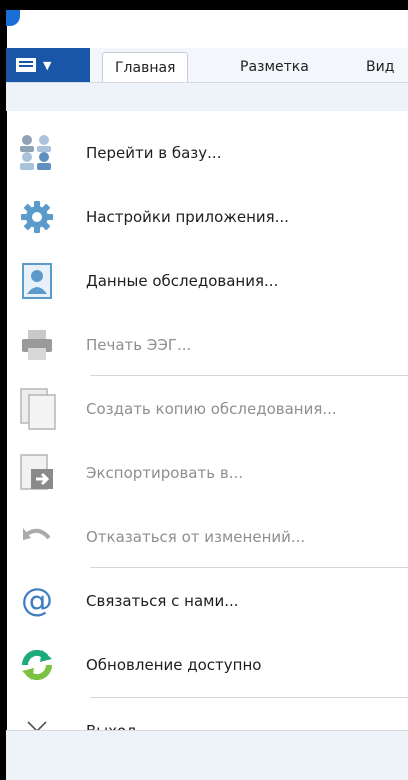  Describe the element at coordinates (13, 18) in the screenshot. I see `app-logo-icon` at that location.